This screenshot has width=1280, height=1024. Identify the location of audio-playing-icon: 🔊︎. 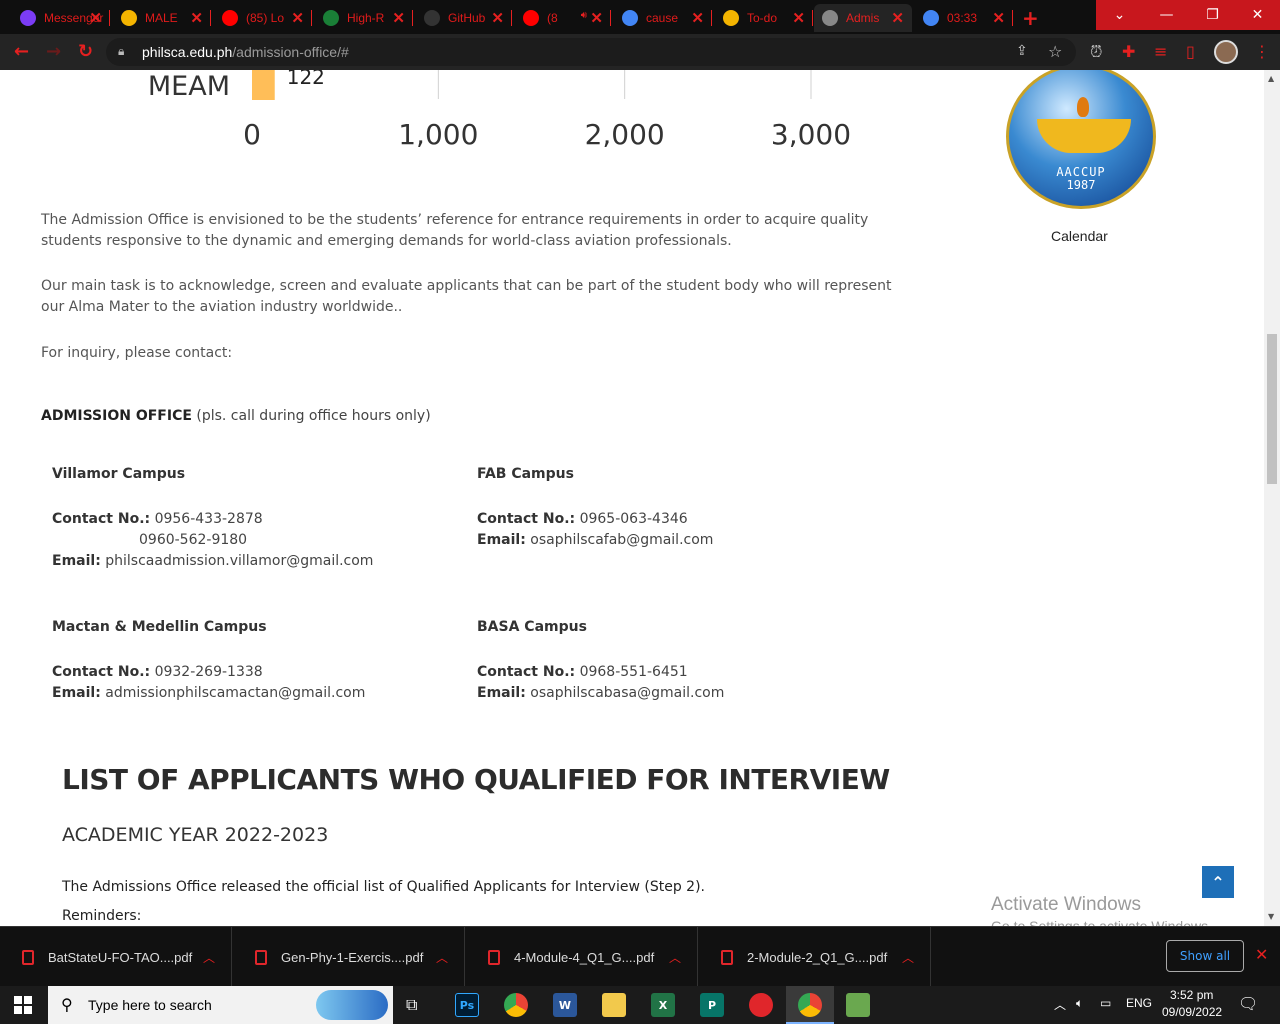
(584, 15).